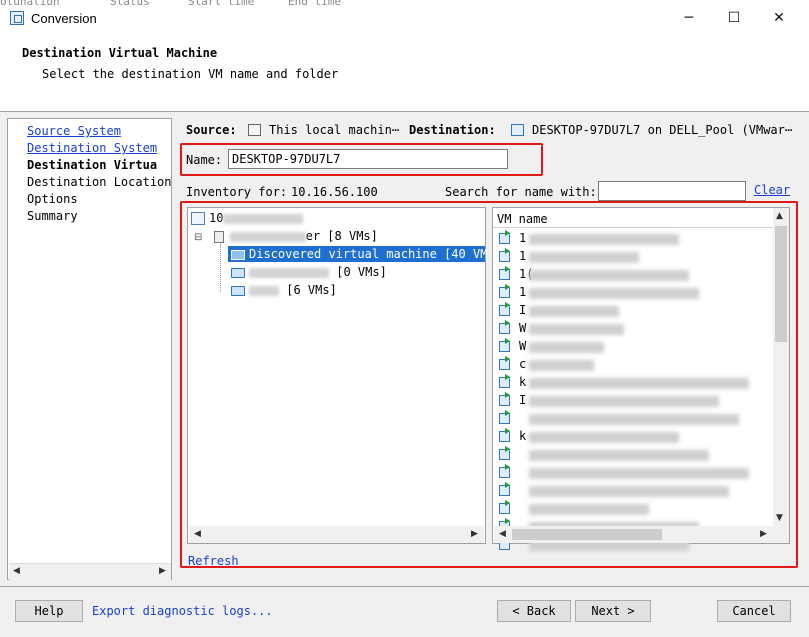 Image resolution: width=809 pixels, height=637 pixels. What do you see at coordinates (286, 236) in the screenshot?
I see `tree-datacenter: ⊟ er [8 VMs]` at bounding box center [286, 236].